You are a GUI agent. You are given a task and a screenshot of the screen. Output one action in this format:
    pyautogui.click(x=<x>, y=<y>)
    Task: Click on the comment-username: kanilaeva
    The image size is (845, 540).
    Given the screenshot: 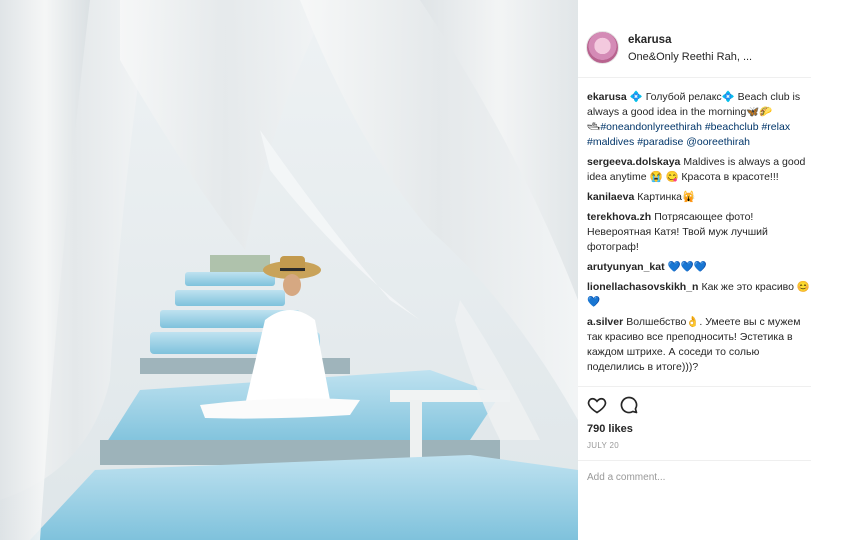 What is the action you would take?
    pyautogui.click(x=610, y=197)
    